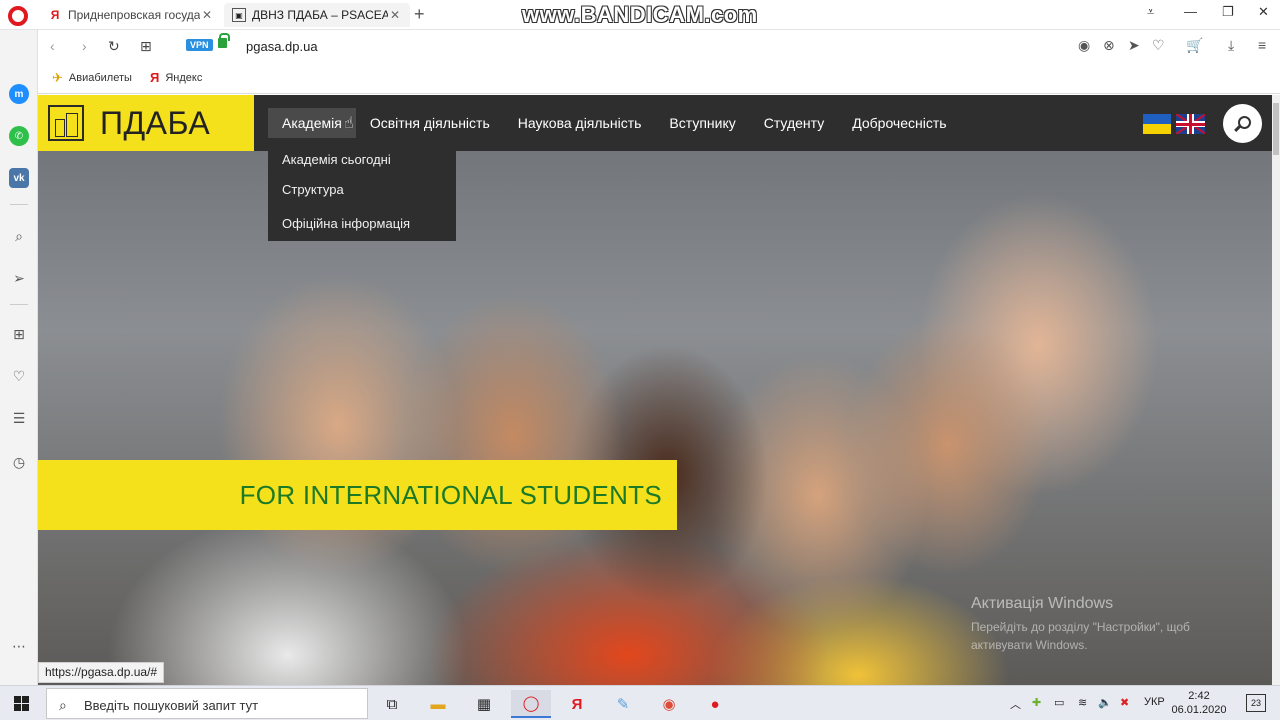 This screenshot has width=1280, height=720. I want to click on address-bar: ‹ › ↻ ⊞ VPN pgasa.dp.ua ◉ ⊗ ➤ ♡ 🛒 ⤓ ≡, so click(659, 46).